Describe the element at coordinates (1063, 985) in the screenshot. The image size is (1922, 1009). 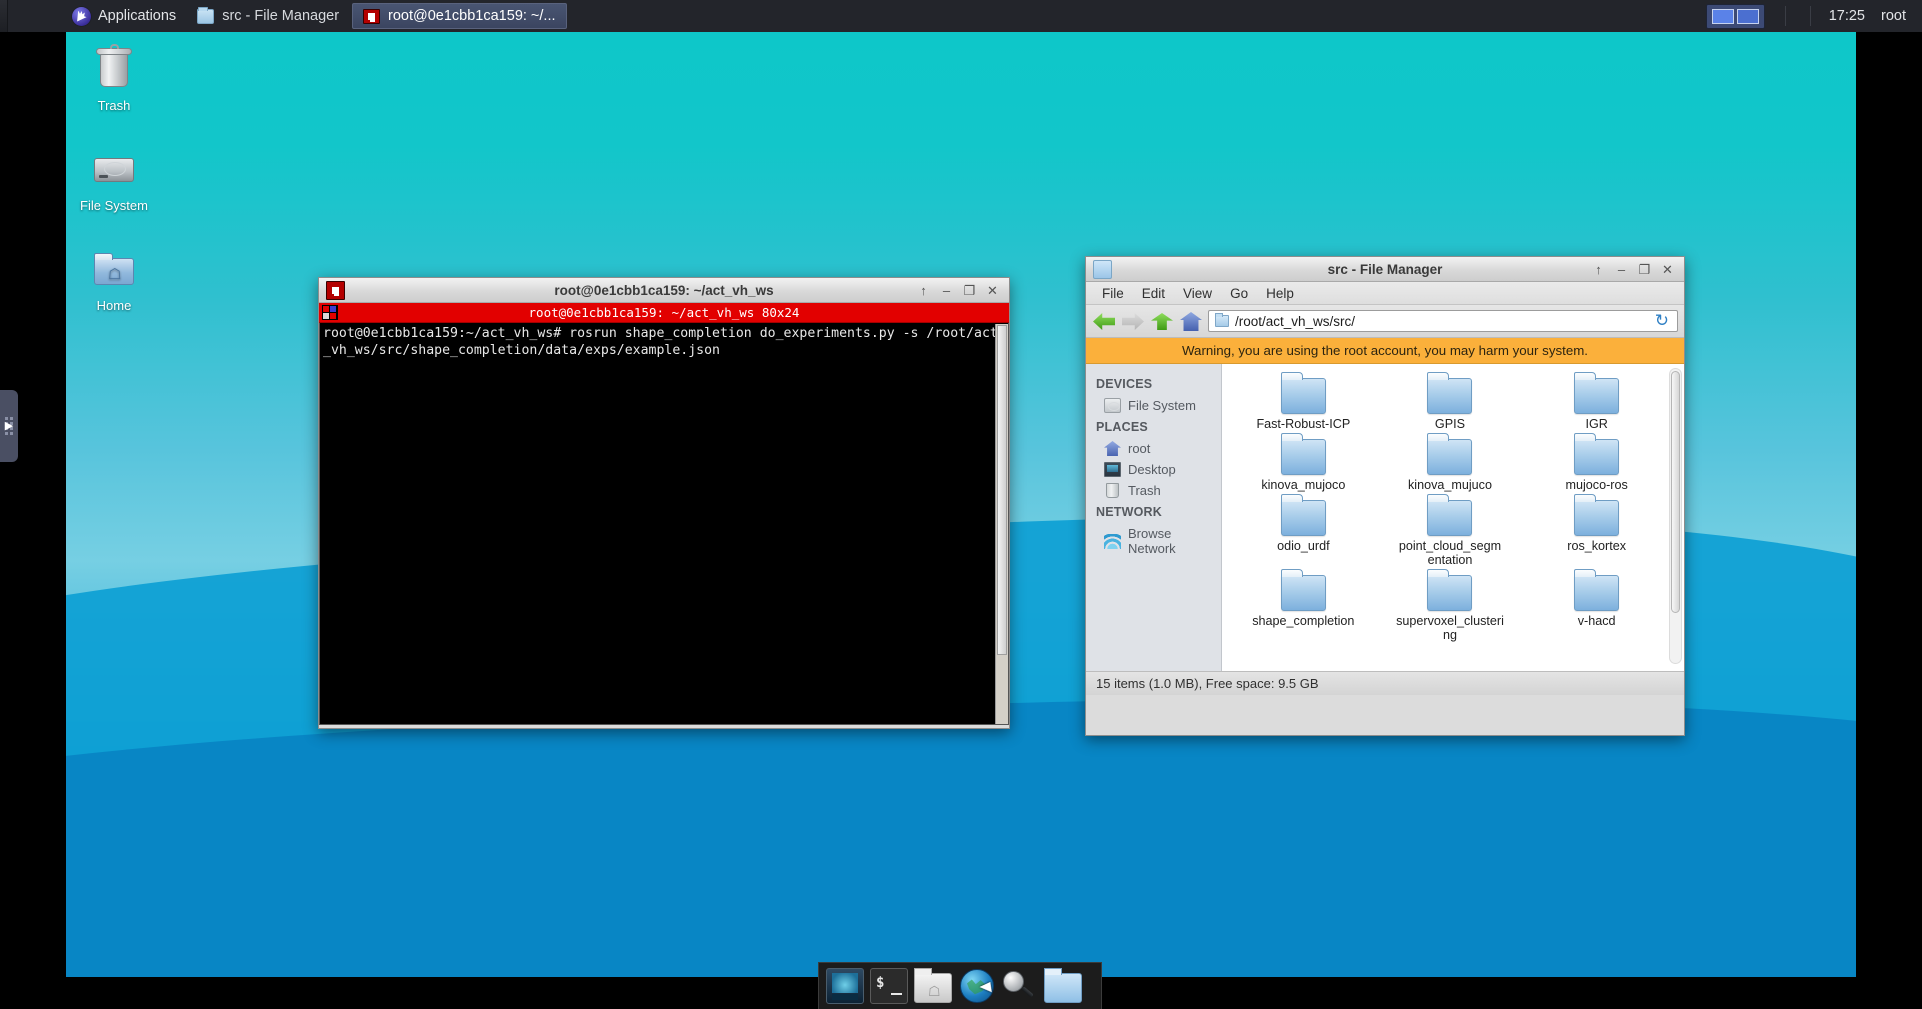
I see `file-manager-icon` at that location.